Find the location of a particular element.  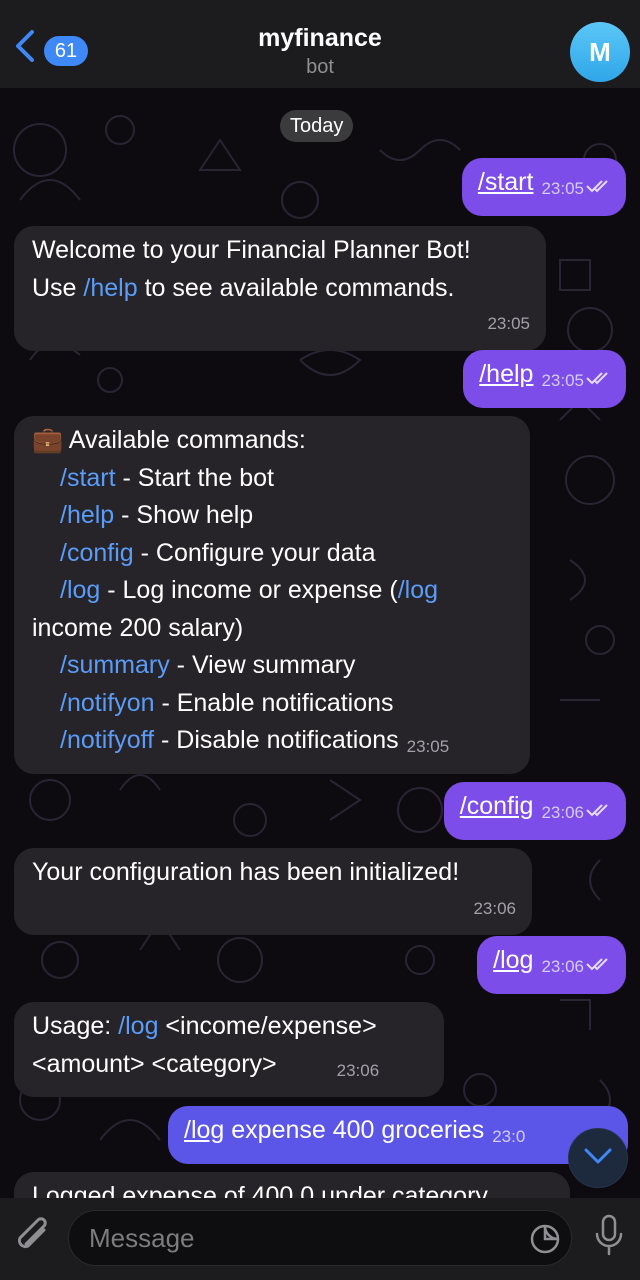

command-line: /log - Log income or expense (/log is located at coordinates (249, 590).